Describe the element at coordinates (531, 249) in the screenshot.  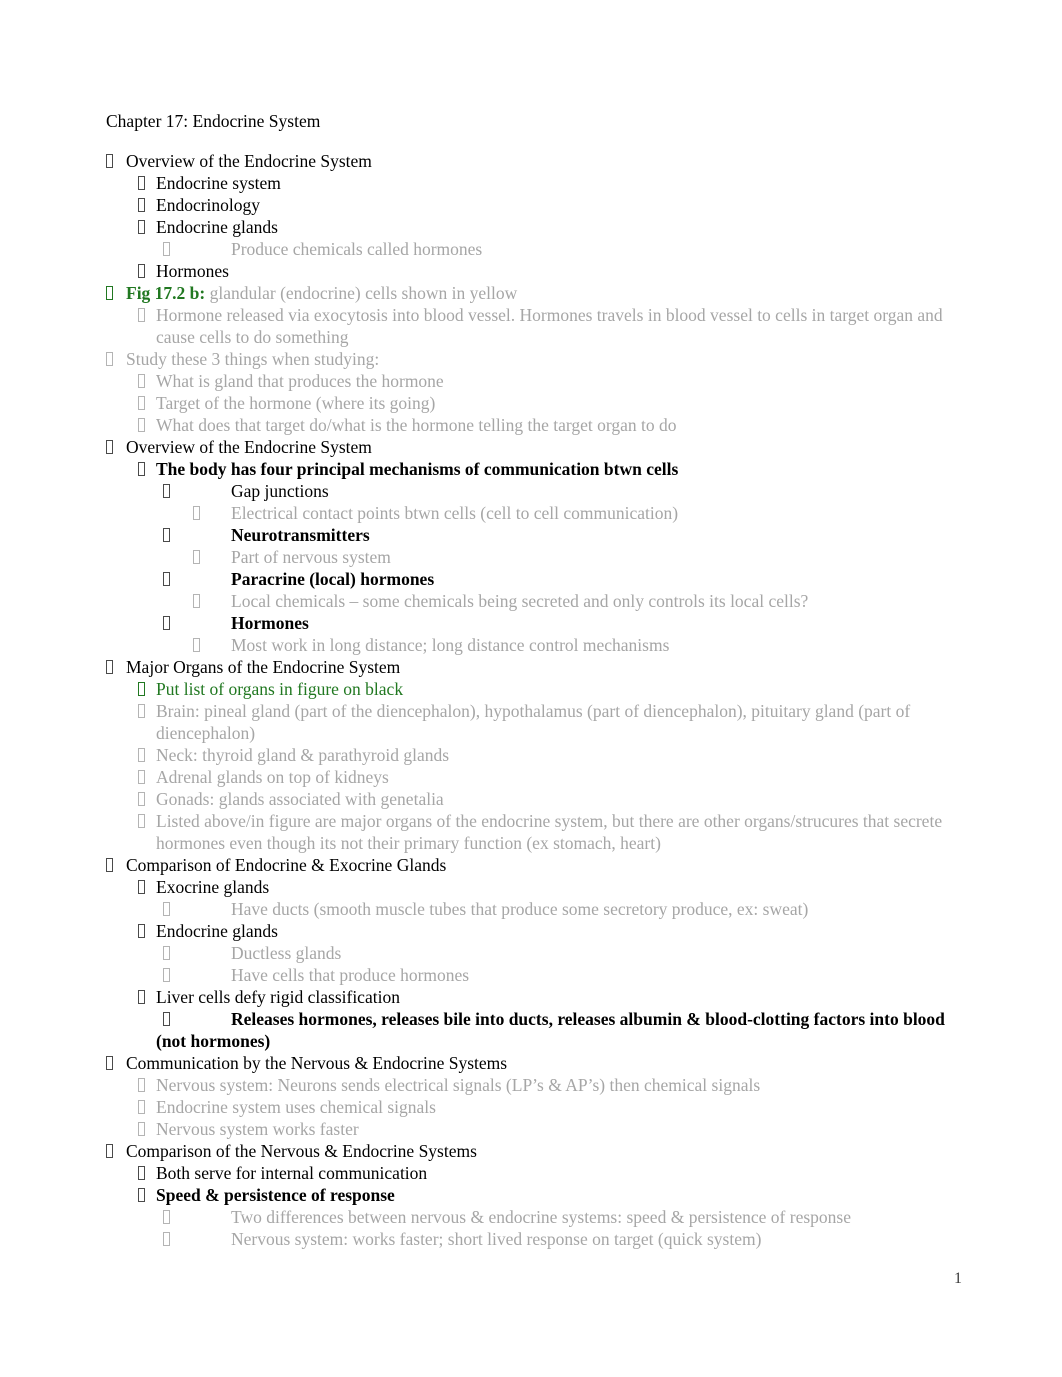
I see `outline-item: Produce chemicals called hormones` at that location.